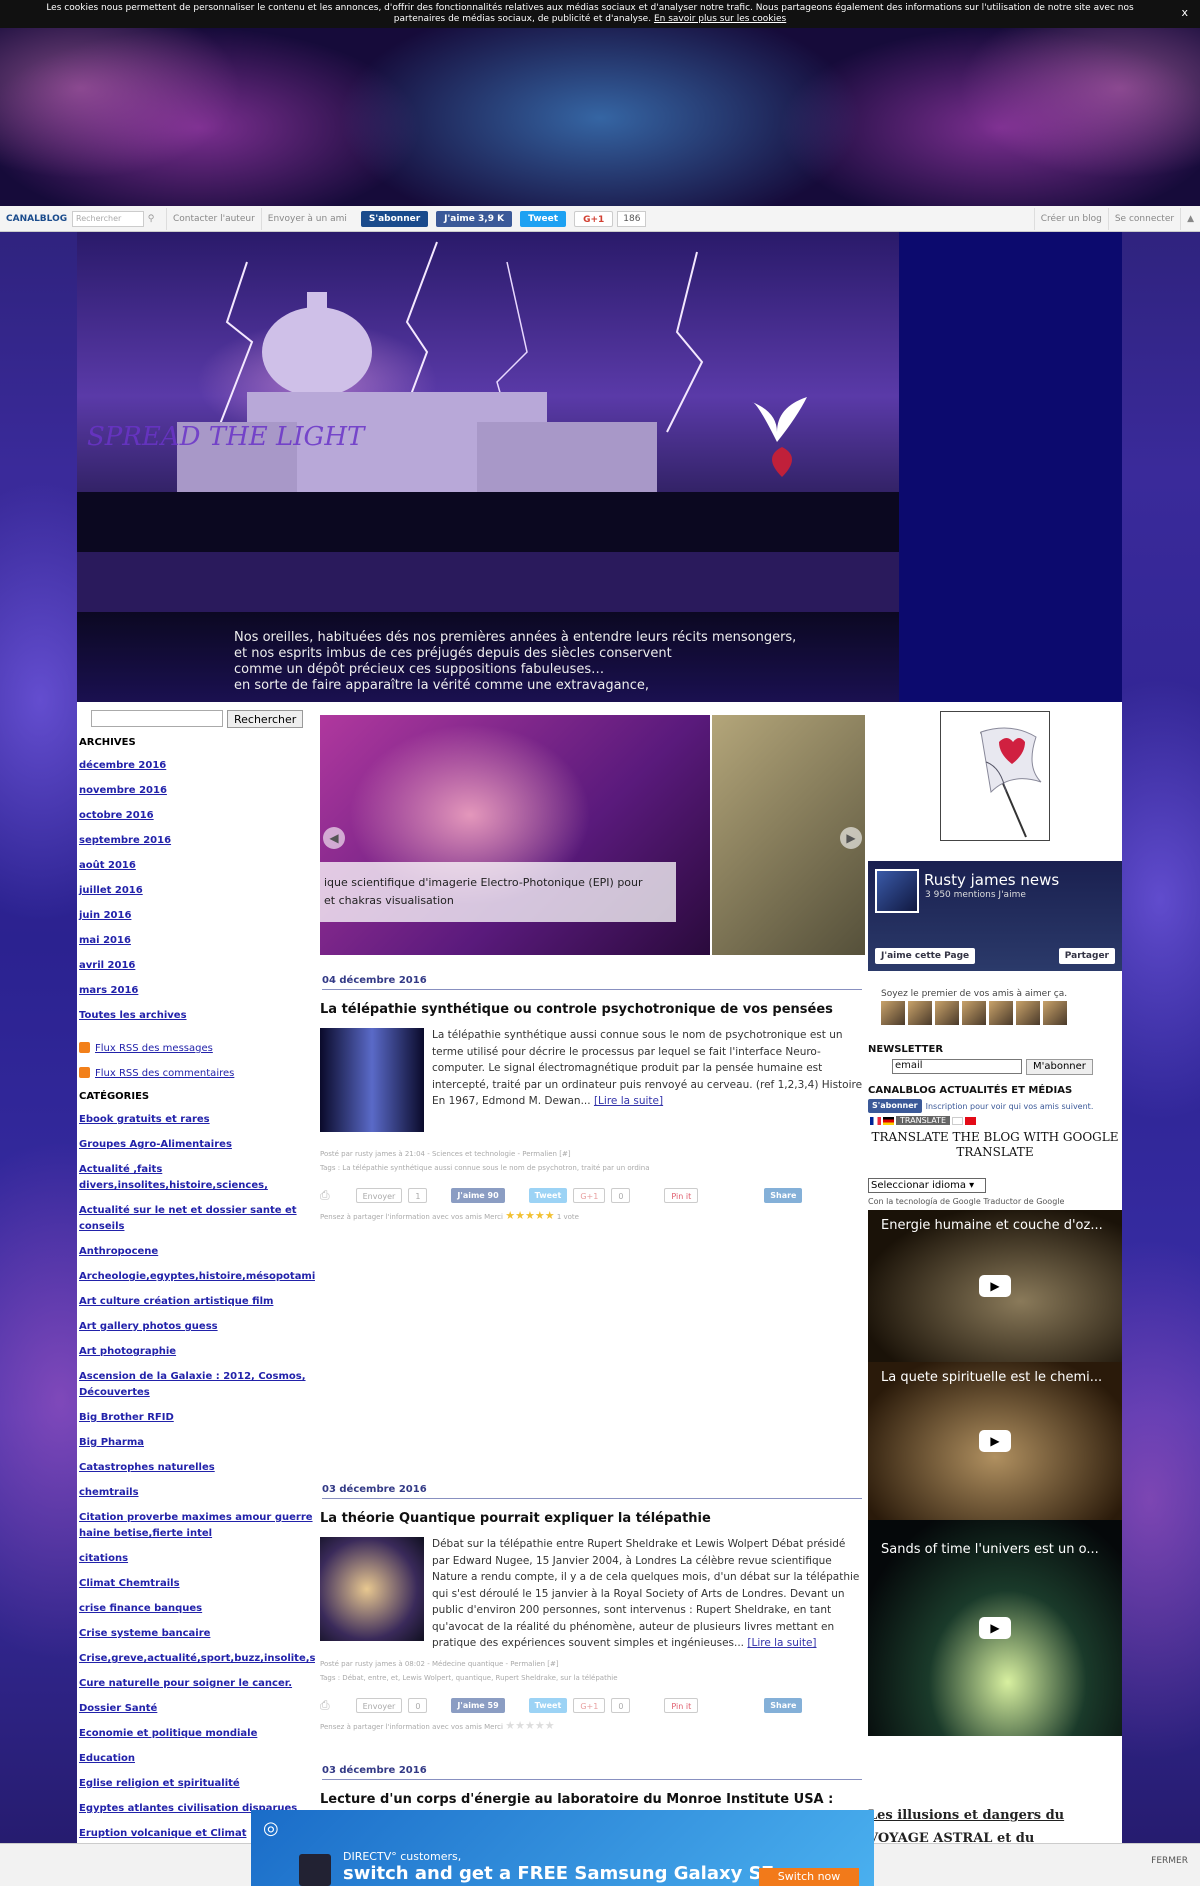  What do you see at coordinates (478, 1195) in the screenshot?
I see `facebook-like-button: J'aime 90` at bounding box center [478, 1195].